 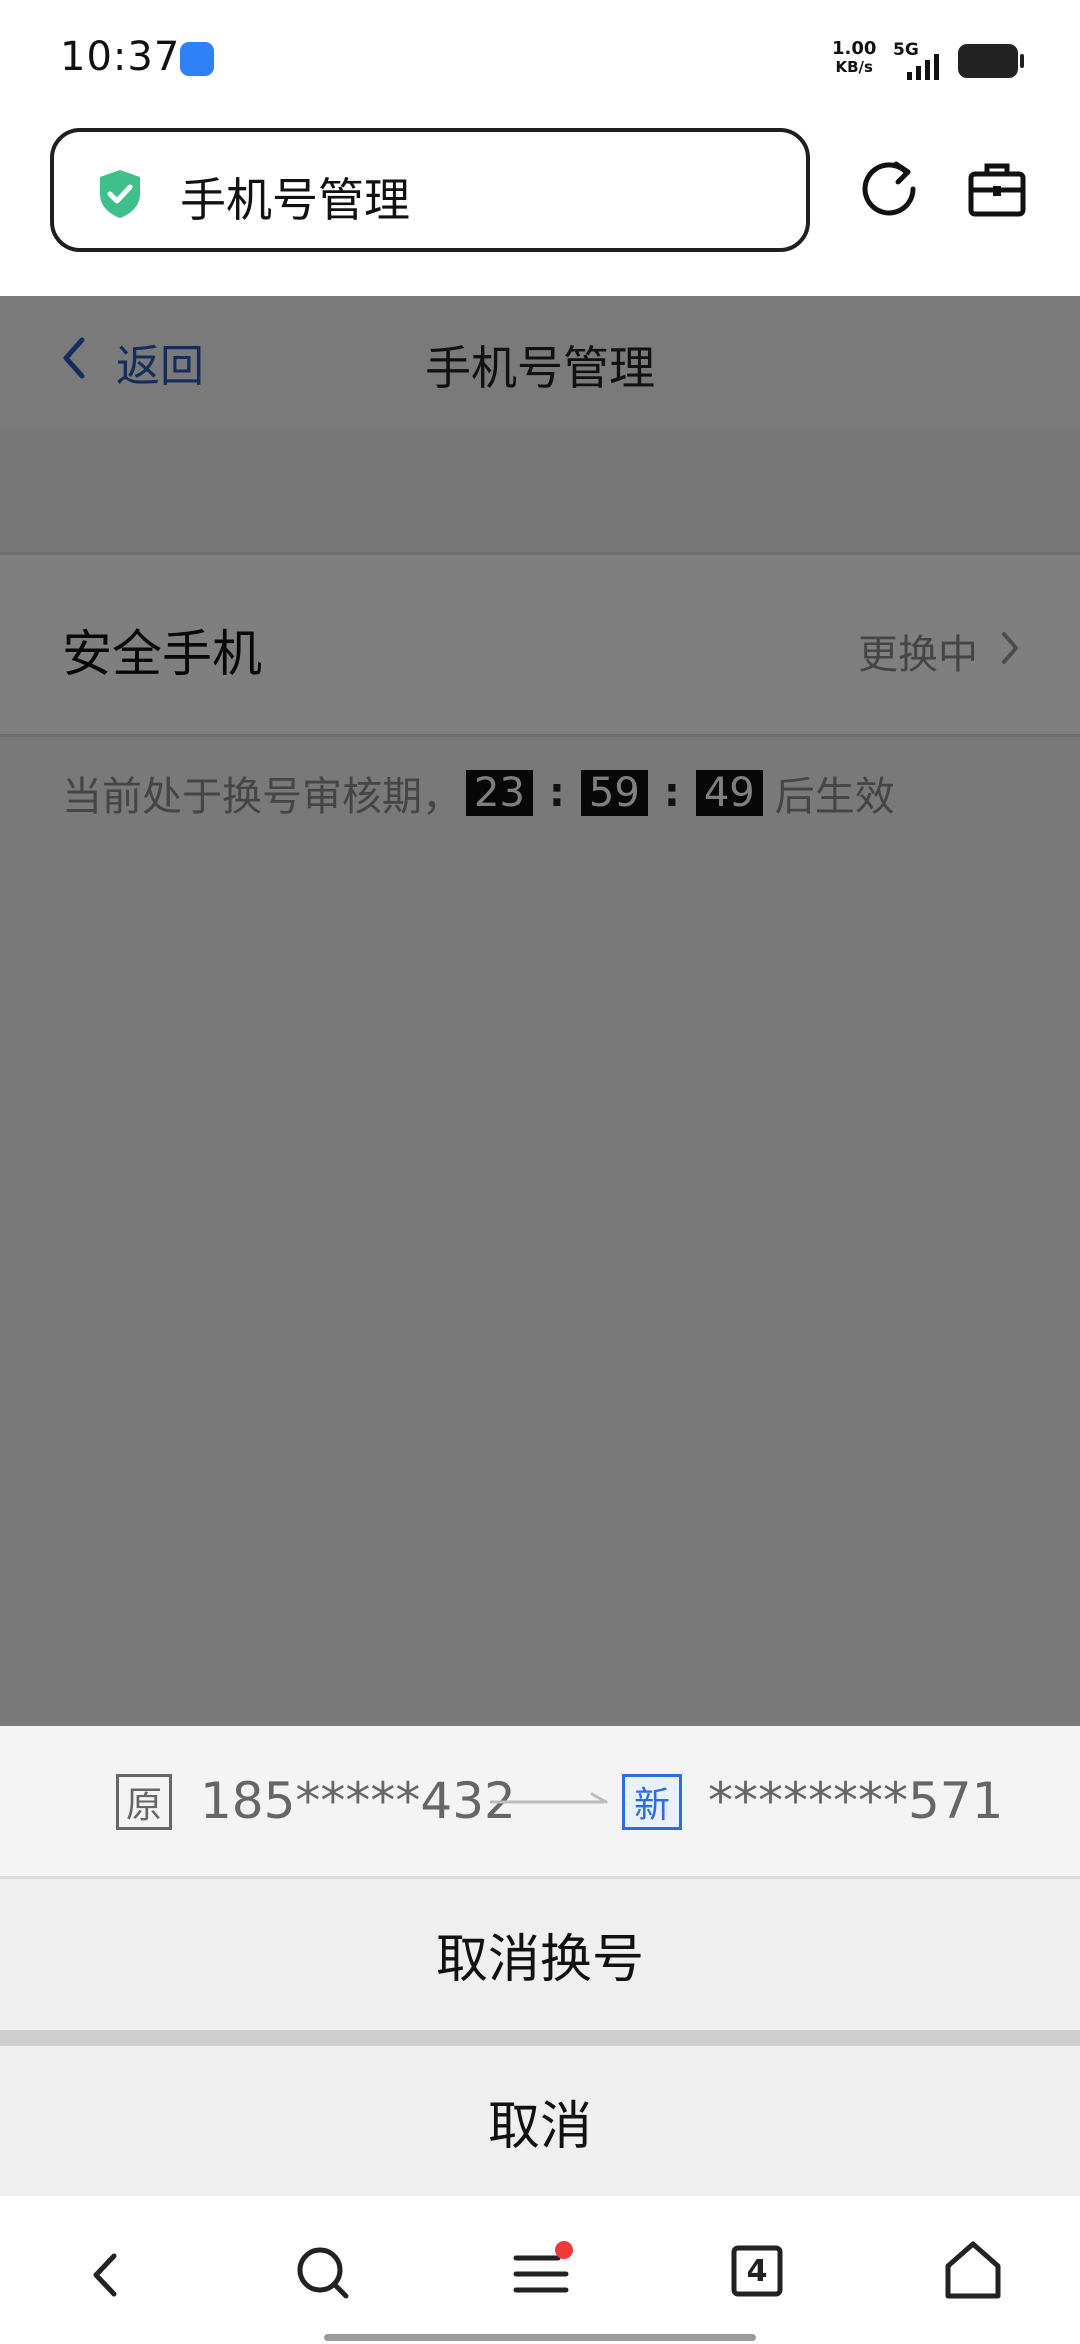 I want to click on menu-icon, so click(x=541, y=2273).